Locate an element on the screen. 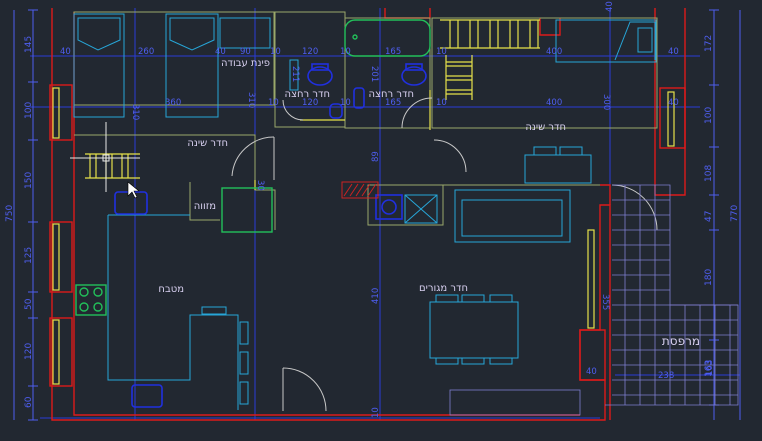 Image resolution: width=762 pixels, height=441 pixels. door-bath-left is located at coordinates (293, 110).